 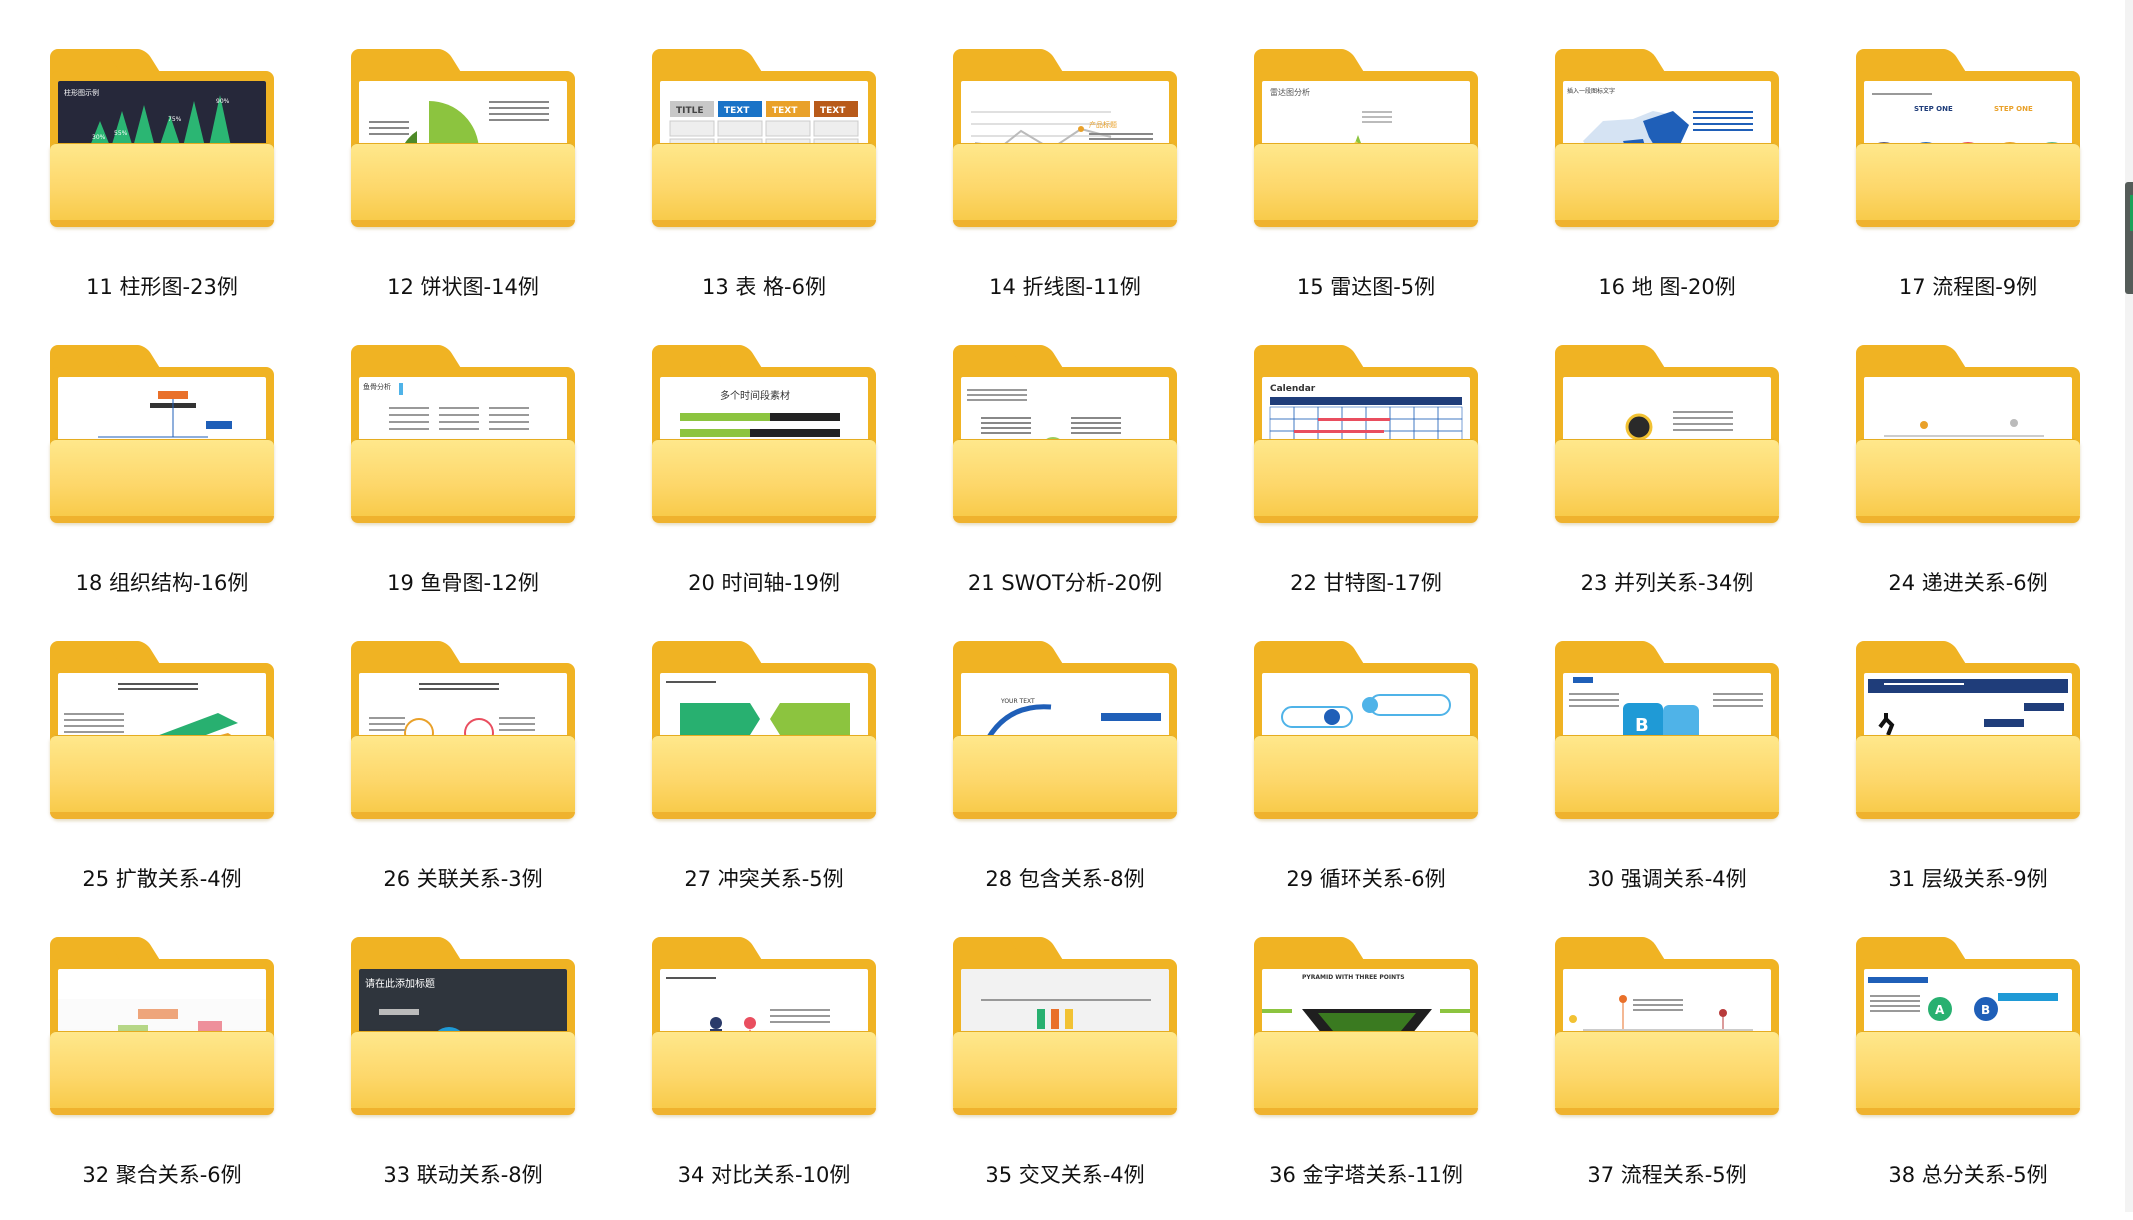 I want to click on folder-label: 34 对比关系-10例, so click(x=764, y=1174).